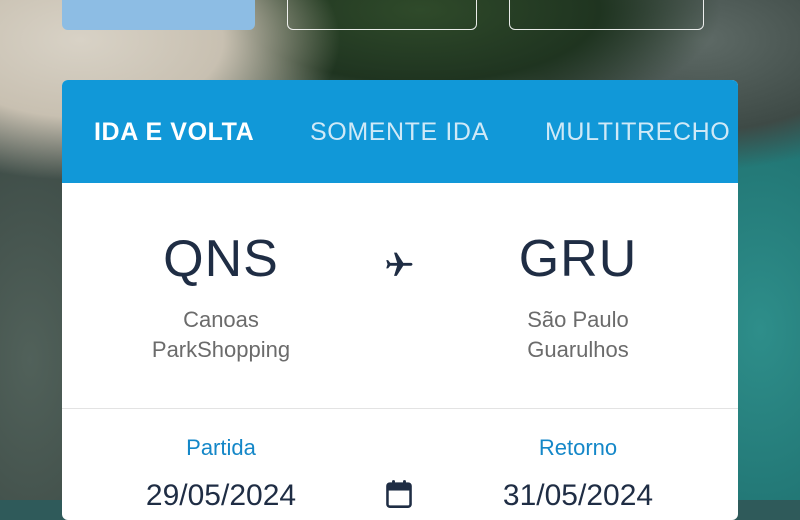 The image size is (800, 520). What do you see at coordinates (578, 297) in the screenshot?
I see `destination-selector: GRU São Paulo Guarulhos` at bounding box center [578, 297].